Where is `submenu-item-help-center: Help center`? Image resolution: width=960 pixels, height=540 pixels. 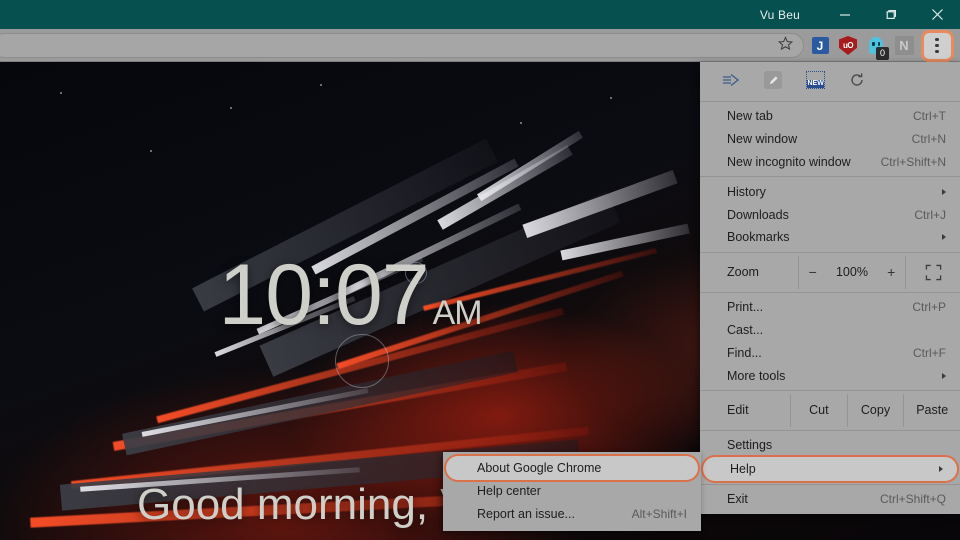
submenu-item-help-center: Help center is located at coordinates (572, 491).